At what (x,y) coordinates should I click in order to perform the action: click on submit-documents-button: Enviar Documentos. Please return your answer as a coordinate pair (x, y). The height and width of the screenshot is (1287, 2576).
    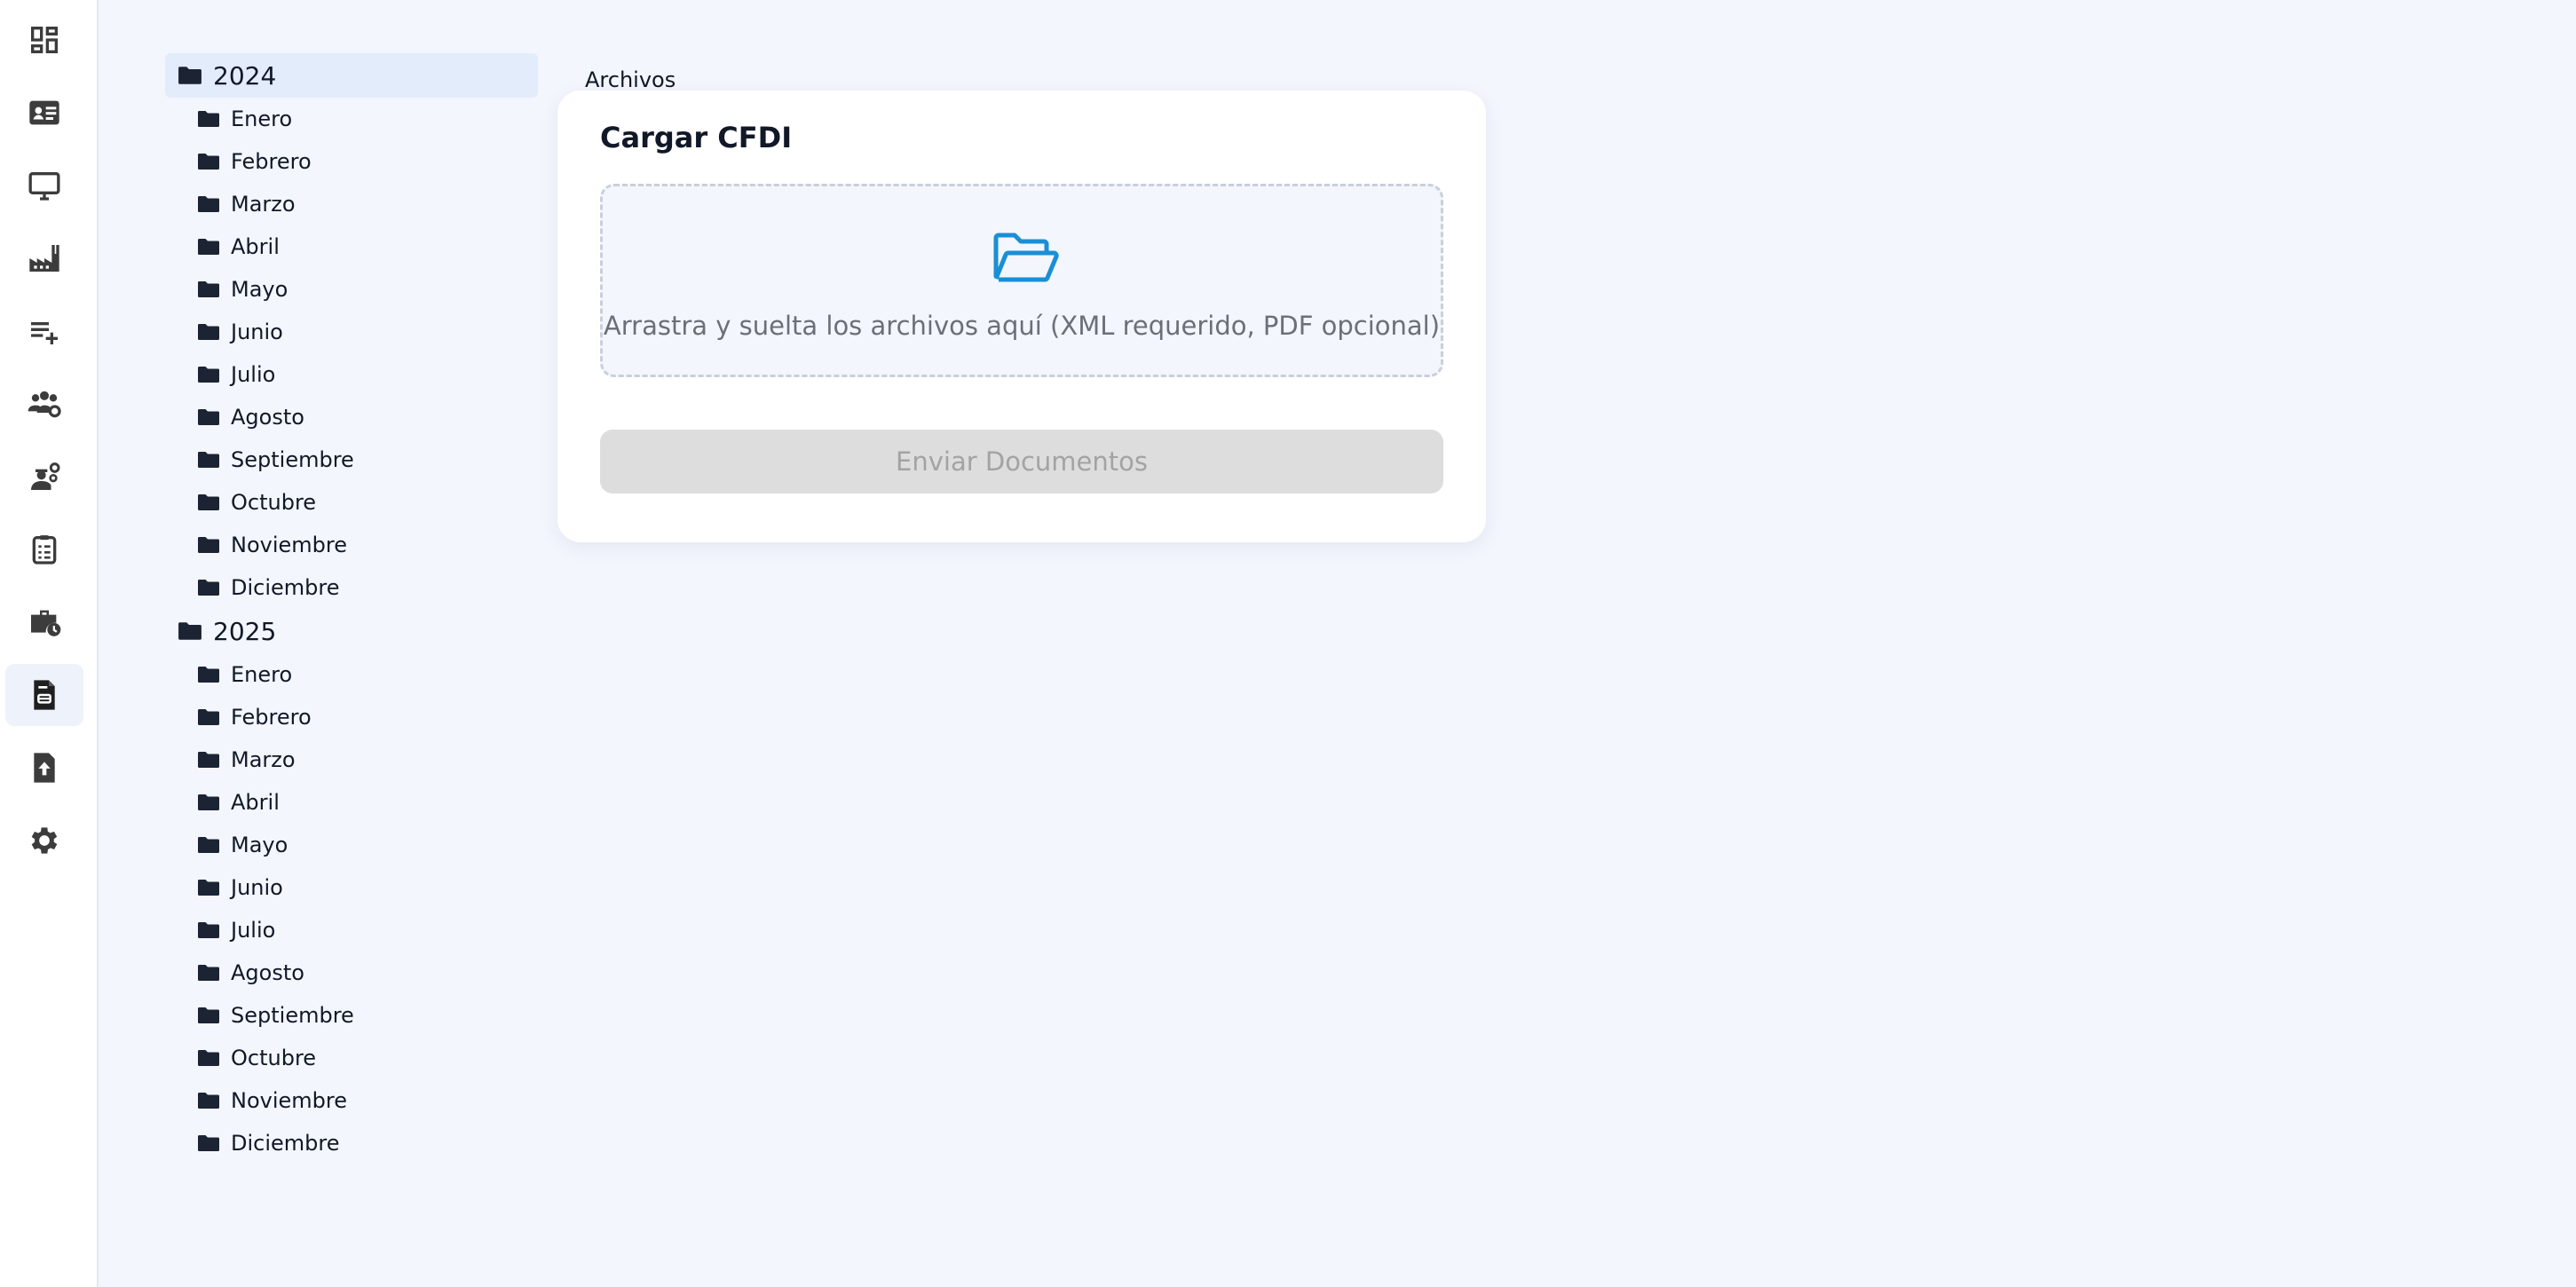
    Looking at the image, I should click on (1021, 461).